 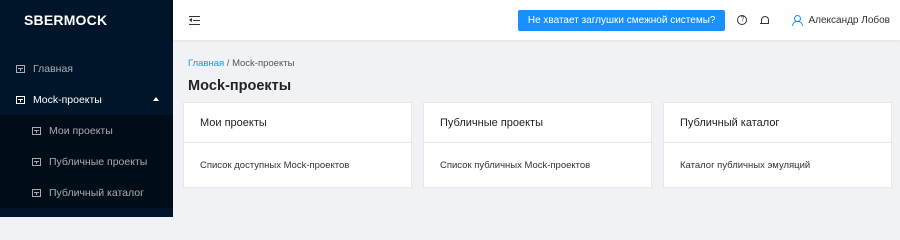 I want to click on card-description: Список публичных Mock-проектов, so click(x=515, y=165).